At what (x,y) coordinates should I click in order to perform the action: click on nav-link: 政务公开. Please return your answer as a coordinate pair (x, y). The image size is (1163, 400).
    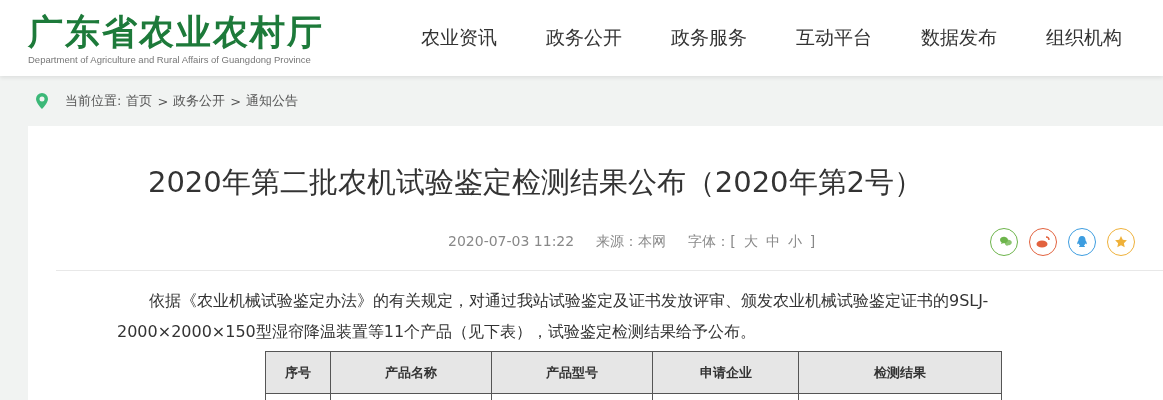
    Looking at the image, I should click on (583, 38).